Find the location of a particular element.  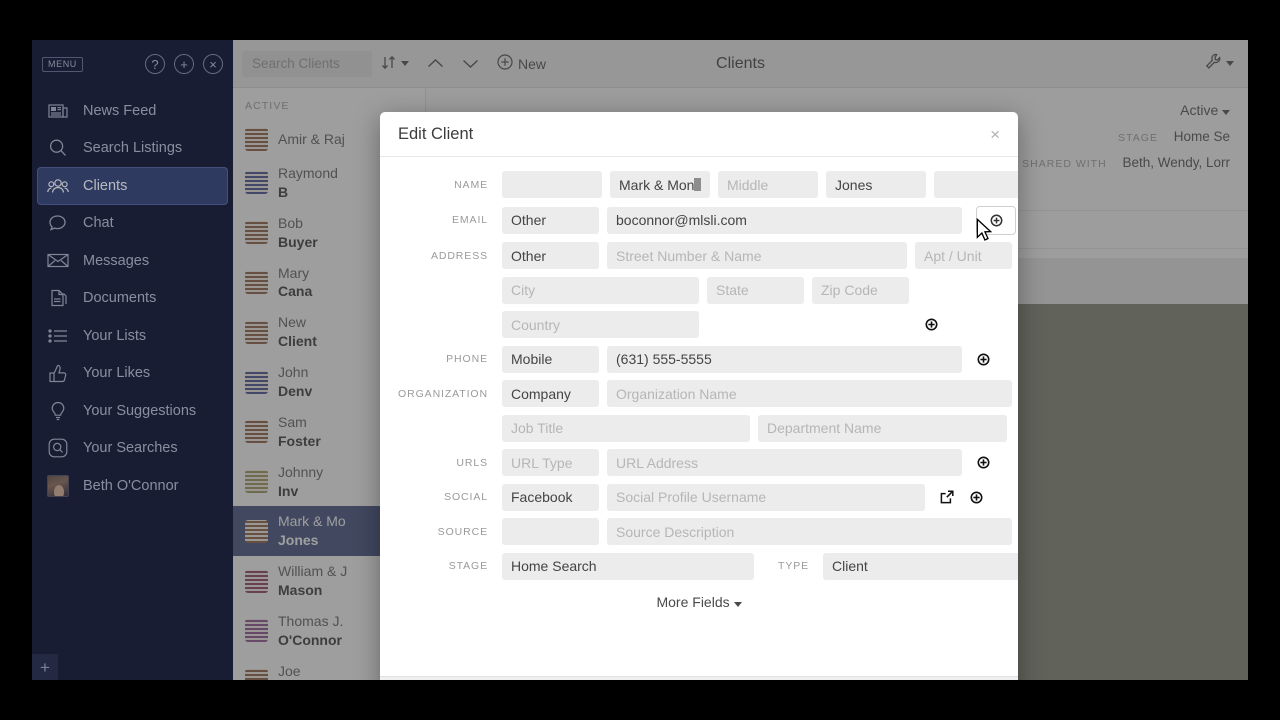

phone-type-select: Mobile is located at coordinates (550, 359).